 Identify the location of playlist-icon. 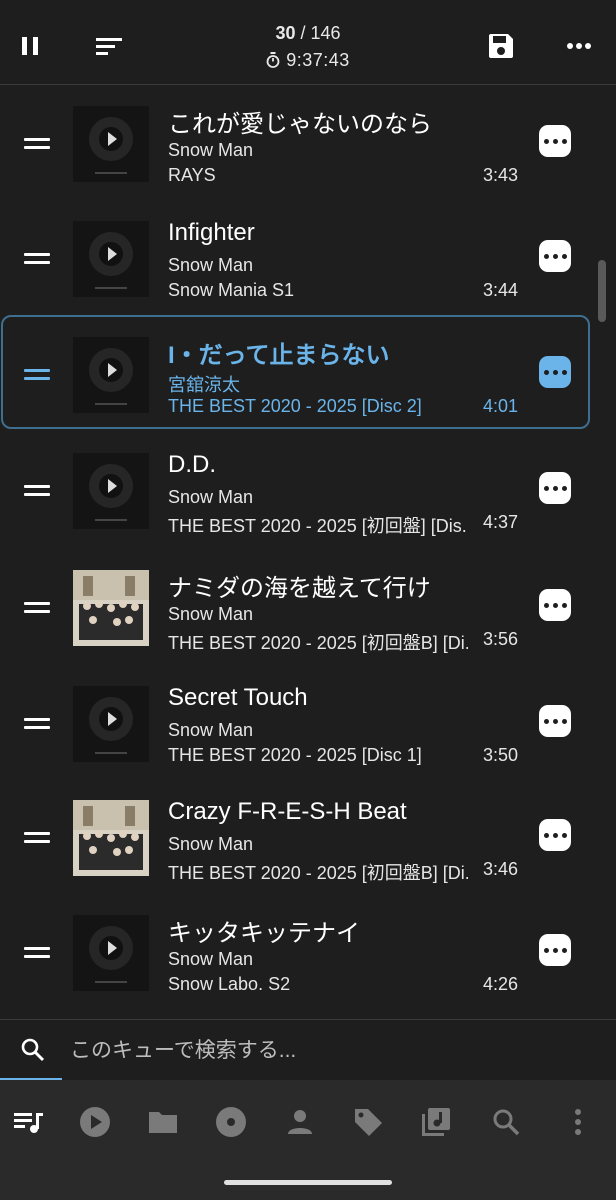
(436, 1122).